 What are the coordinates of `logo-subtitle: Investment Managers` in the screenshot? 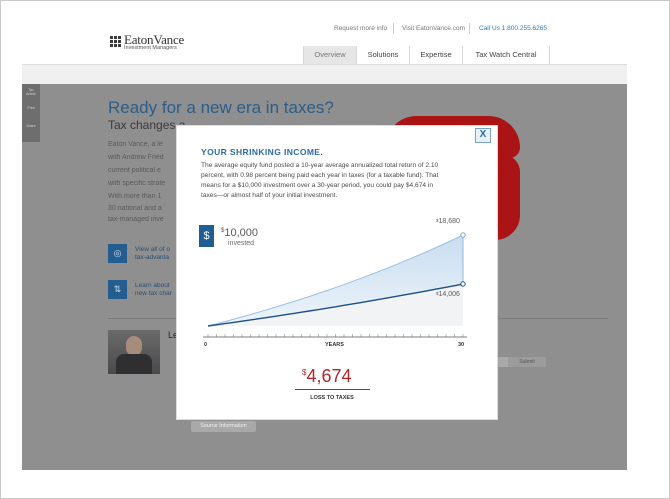 It's located at (150, 48).